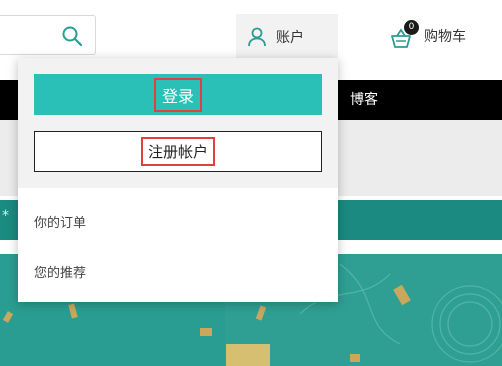  I want to click on your-recommendations-link: 您的推荐, so click(60, 271).